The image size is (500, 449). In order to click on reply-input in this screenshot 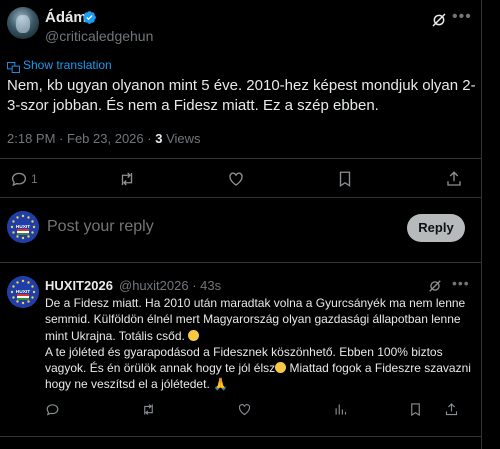, I will do `click(217, 227)`.